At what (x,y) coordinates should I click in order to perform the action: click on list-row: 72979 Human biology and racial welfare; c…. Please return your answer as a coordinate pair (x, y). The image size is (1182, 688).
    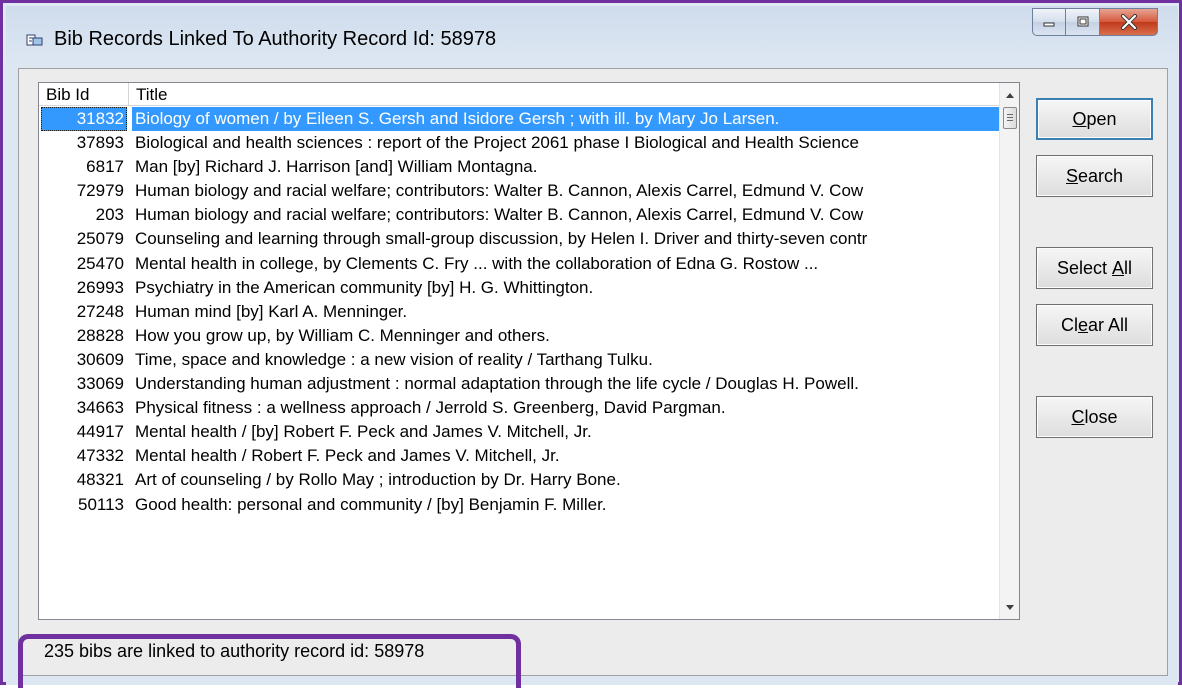
    Looking at the image, I should click on (519, 191).